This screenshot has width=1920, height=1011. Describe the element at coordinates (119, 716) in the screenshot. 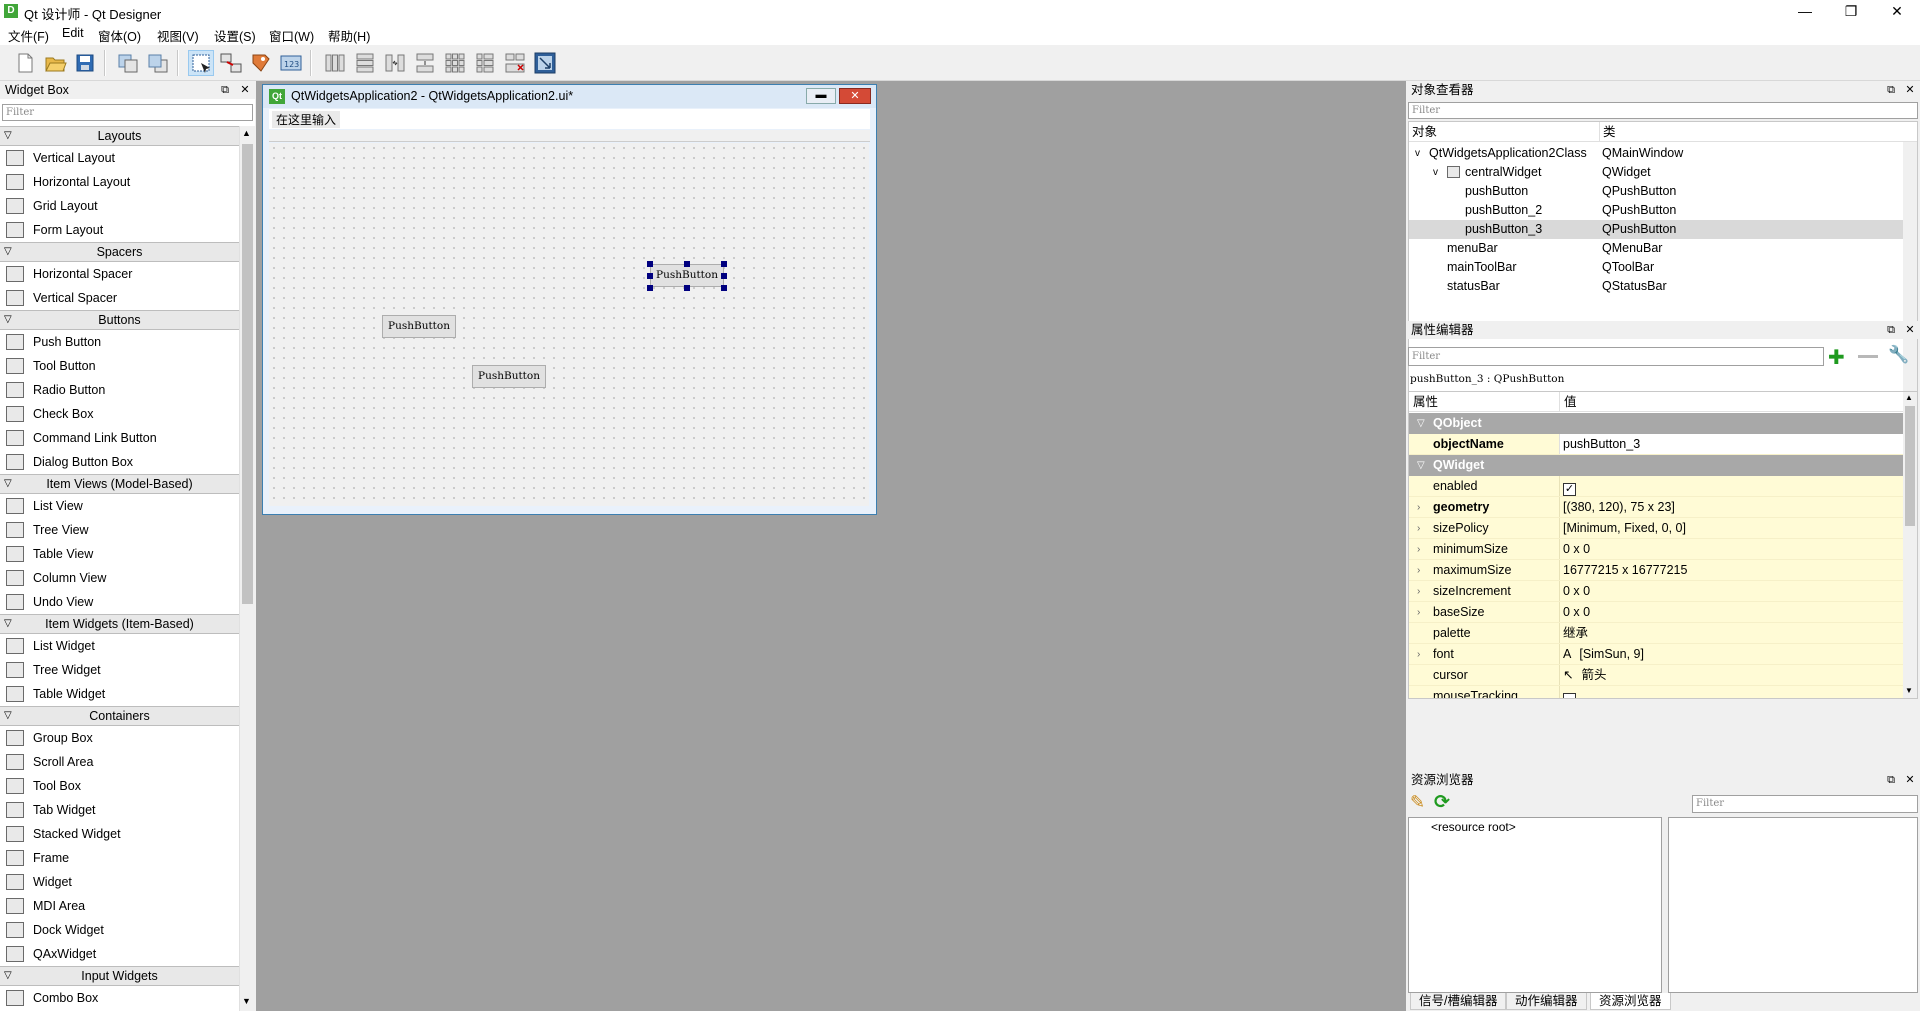

I see `category-header: ▽ Containers` at that location.